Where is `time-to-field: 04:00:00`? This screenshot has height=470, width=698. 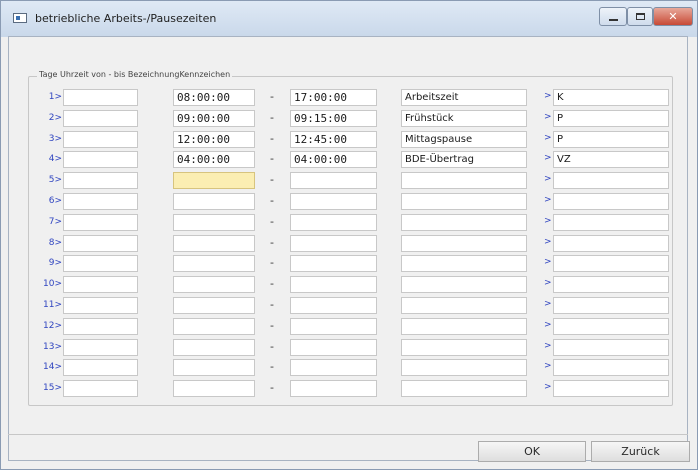
time-to-field: 04:00:00 is located at coordinates (333, 160).